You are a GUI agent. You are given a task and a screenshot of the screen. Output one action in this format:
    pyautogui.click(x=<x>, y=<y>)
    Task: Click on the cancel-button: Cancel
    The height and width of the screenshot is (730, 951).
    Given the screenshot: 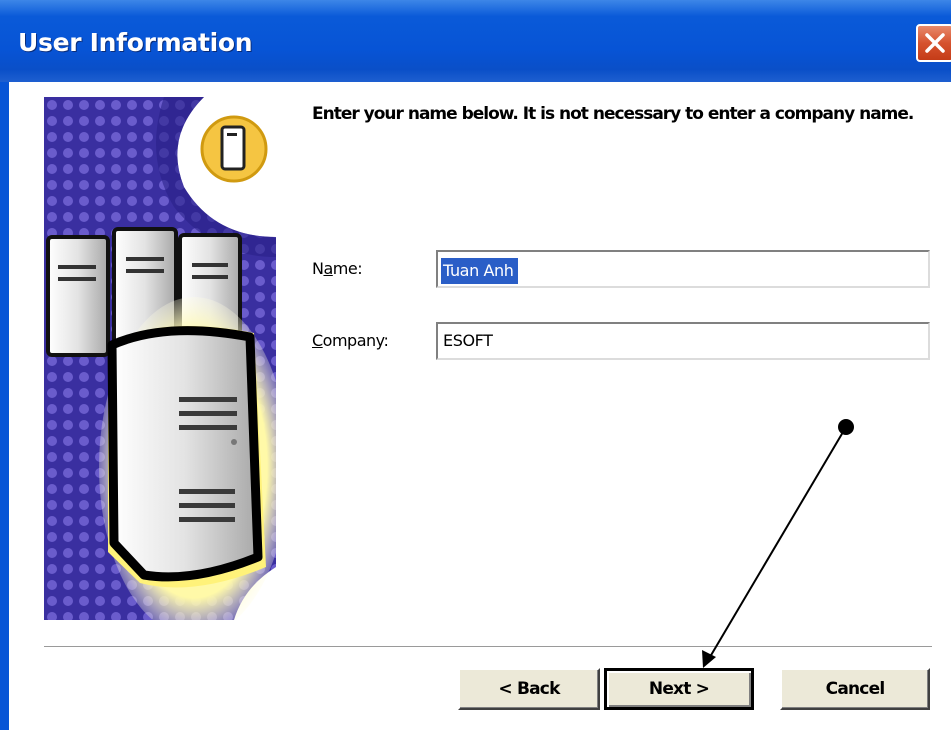 What is the action you would take?
    pyautogui.click(x=855, y=689)
    